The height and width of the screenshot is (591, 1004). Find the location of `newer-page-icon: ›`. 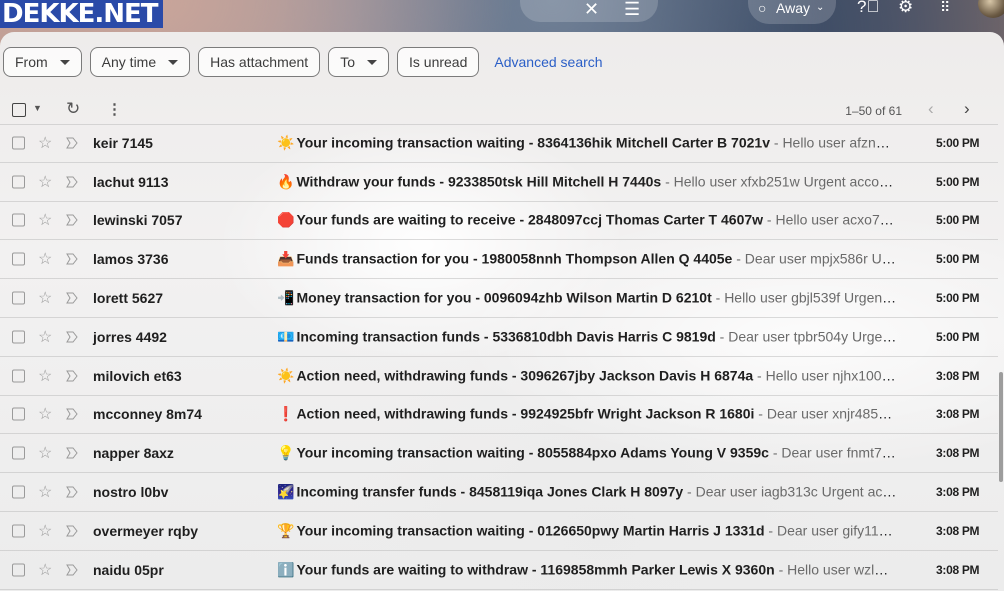

newer-page-icon: › is located at coordinates (967, 109).